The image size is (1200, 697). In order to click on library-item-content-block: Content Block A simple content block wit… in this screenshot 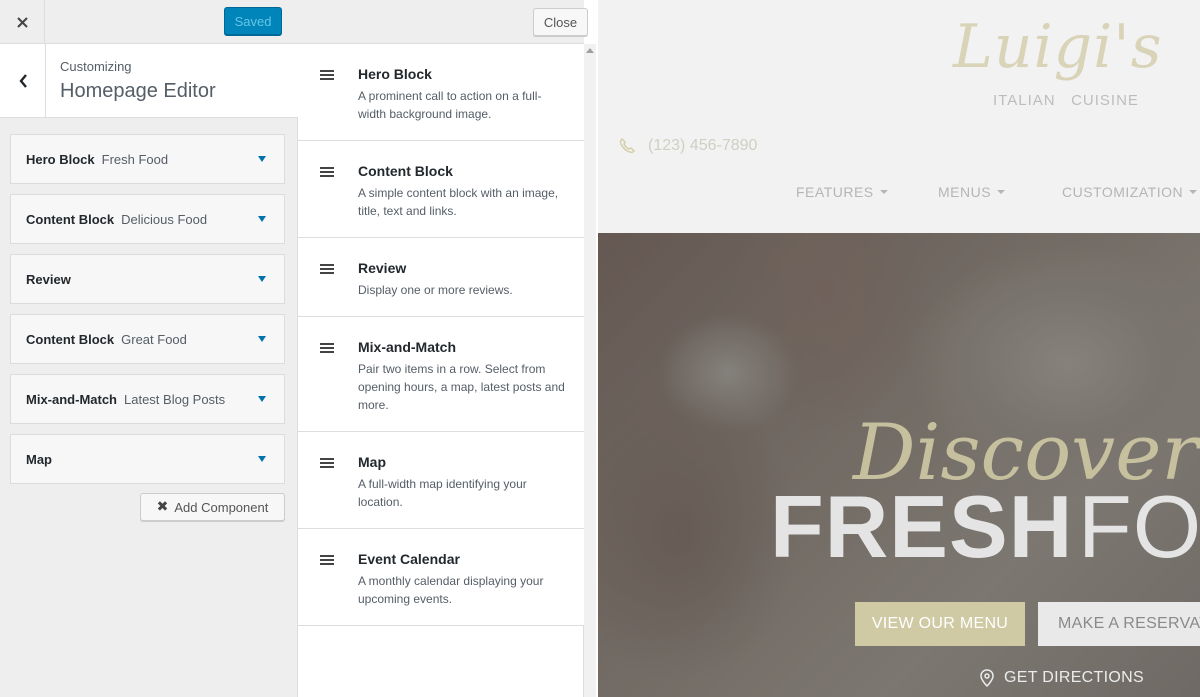, I will do `click(441, 189)`.